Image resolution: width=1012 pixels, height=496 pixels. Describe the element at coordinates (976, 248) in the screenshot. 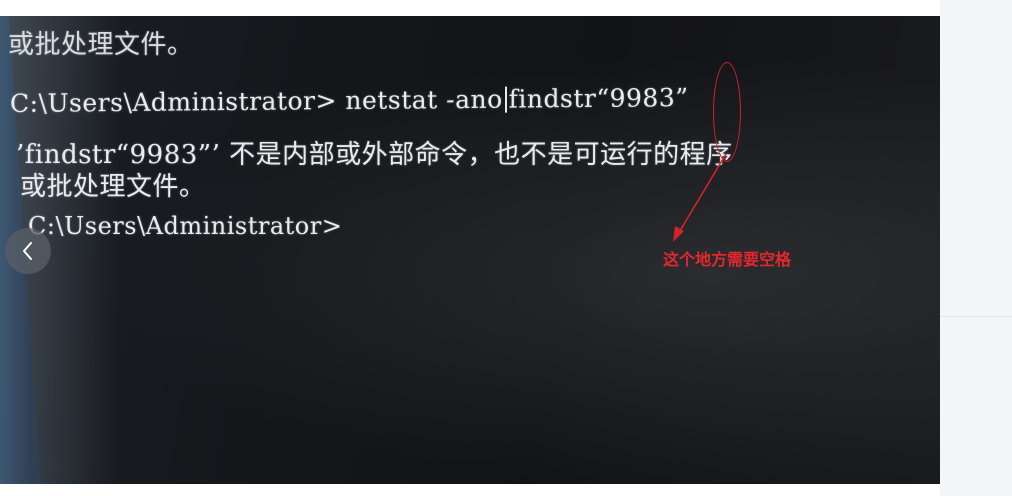

I see `side-panel` at that location.